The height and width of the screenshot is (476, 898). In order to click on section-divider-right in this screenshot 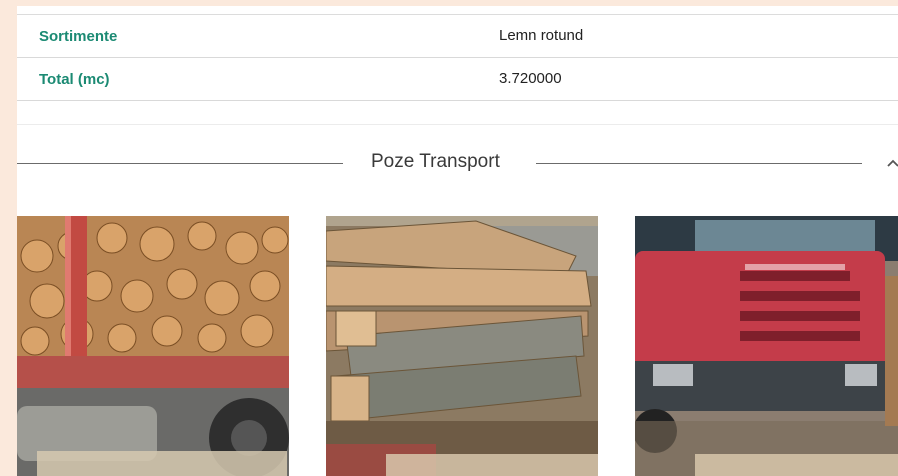, I will do `click(699, 163)`.